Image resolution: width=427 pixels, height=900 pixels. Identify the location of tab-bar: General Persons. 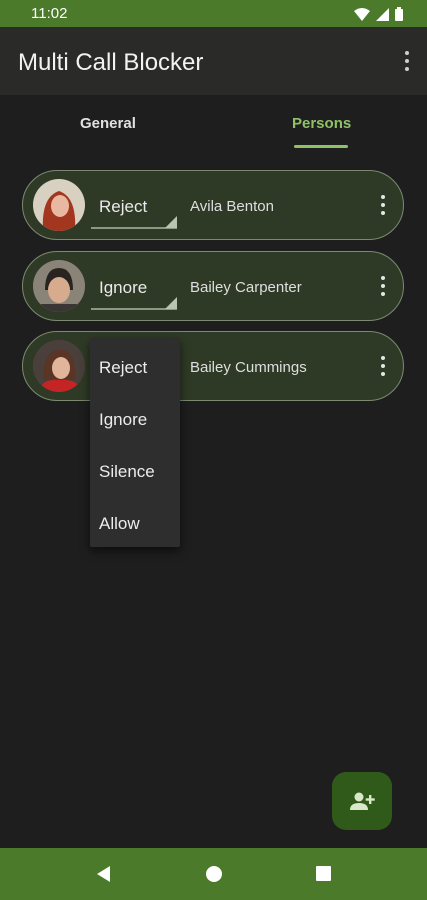
(213, 123).